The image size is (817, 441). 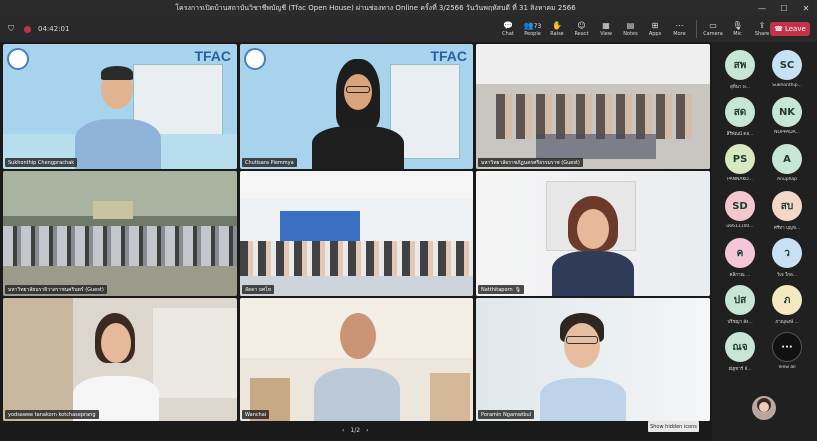 I want to click on video-tile: Natthitaporn 🎙, so click(x=593, y=233).